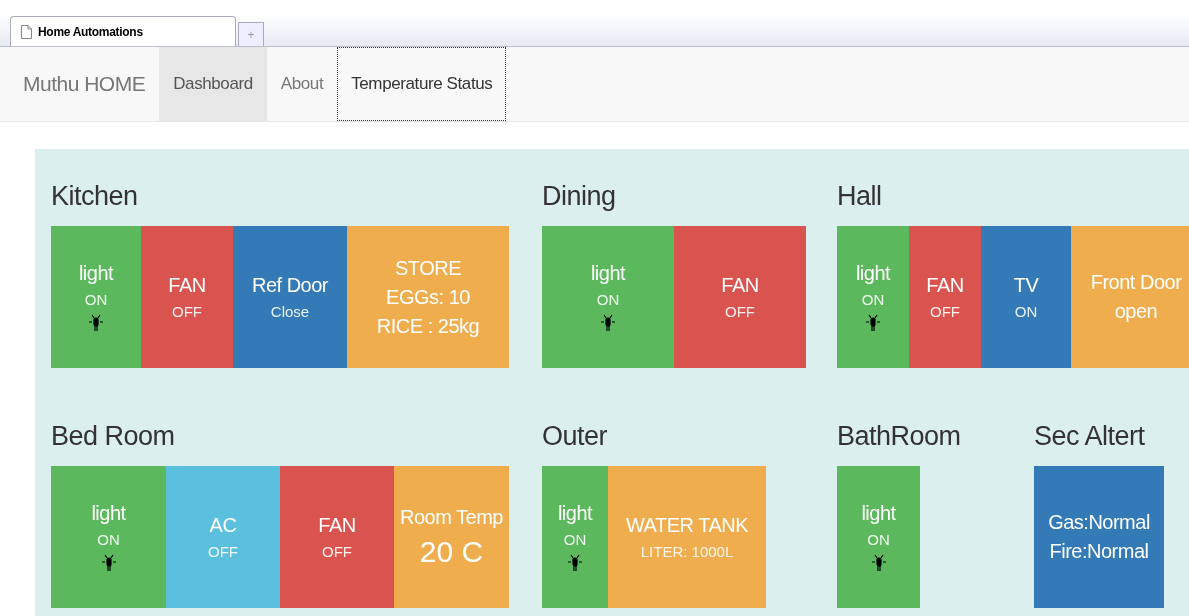 This screenshot has height=616, width=1189. Describe the element at coordinates (95, 196) in the screenshot. I see `room-heading: Kitchen` at that location.